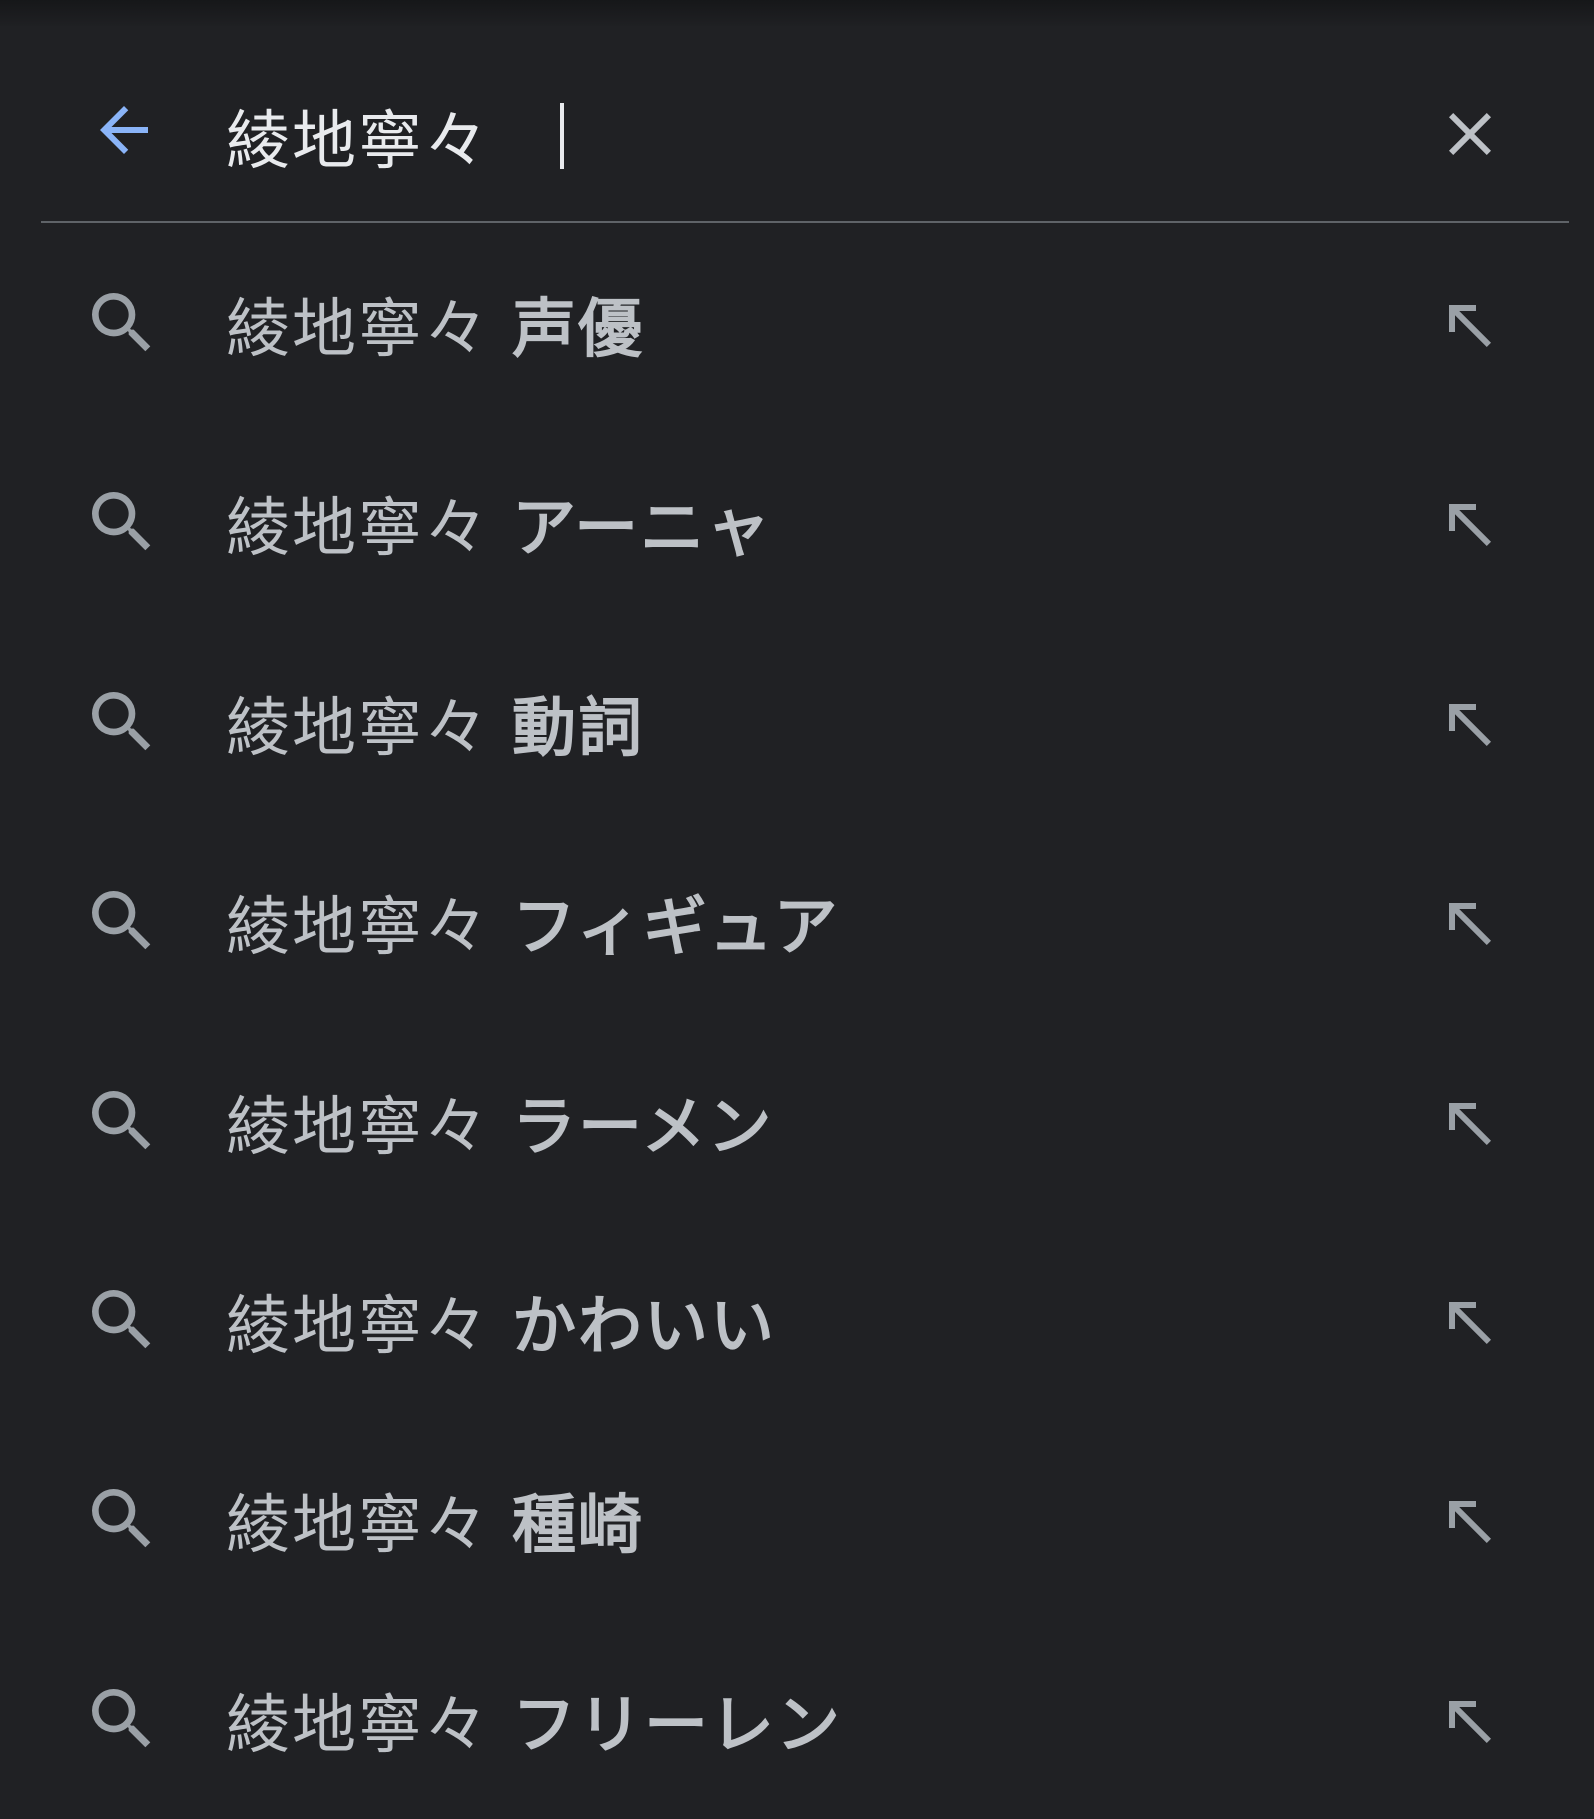 The height and width of the screenshot is (1819, 1594). What do you see at coordinates (676, 928) in the screenshot?
I see `suggestion-completion: フィギュア` at bounding box center [676, 928].